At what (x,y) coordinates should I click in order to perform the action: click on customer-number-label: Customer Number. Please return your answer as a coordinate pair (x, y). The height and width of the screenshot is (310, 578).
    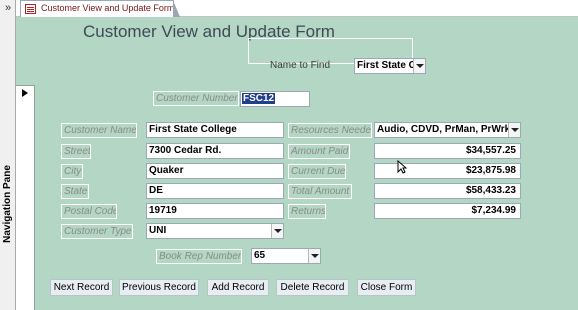
    Looking at the image, I should click on (196, 98).